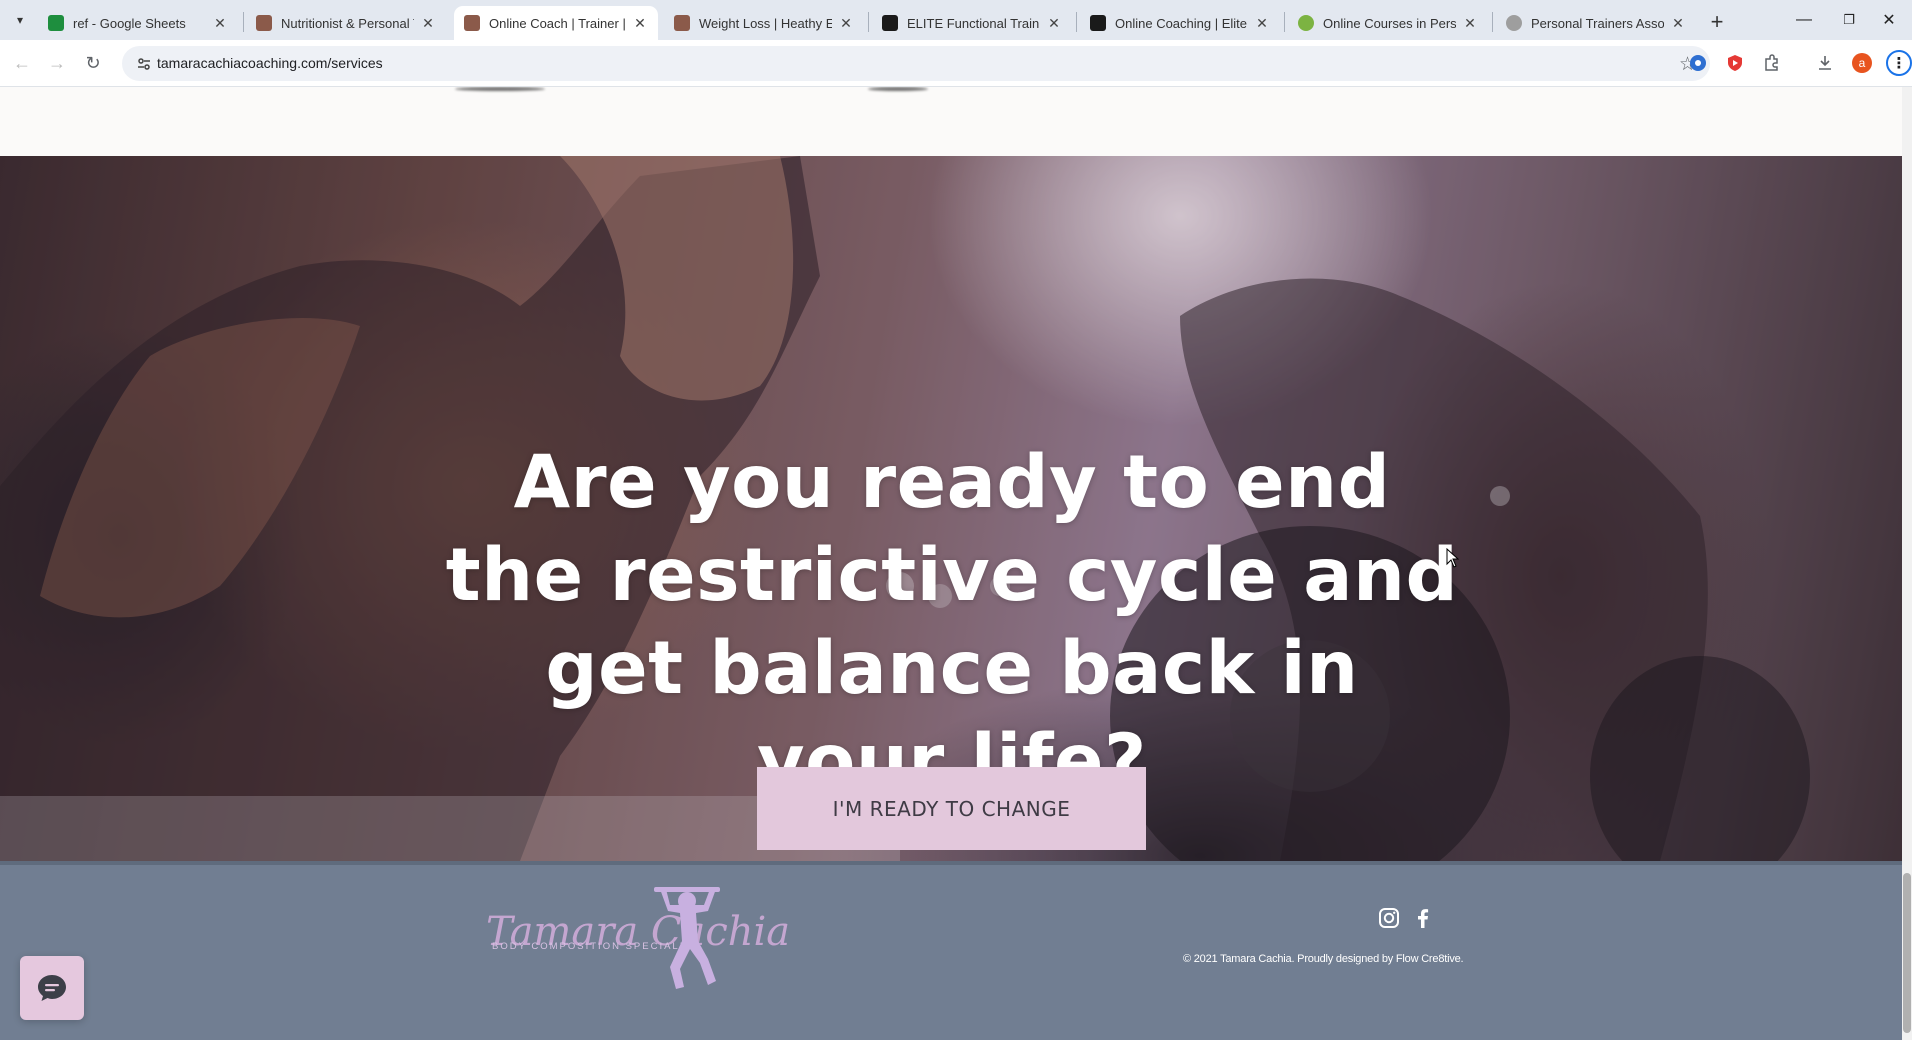  I want to click on chat-widget-button, so click(52, 988).